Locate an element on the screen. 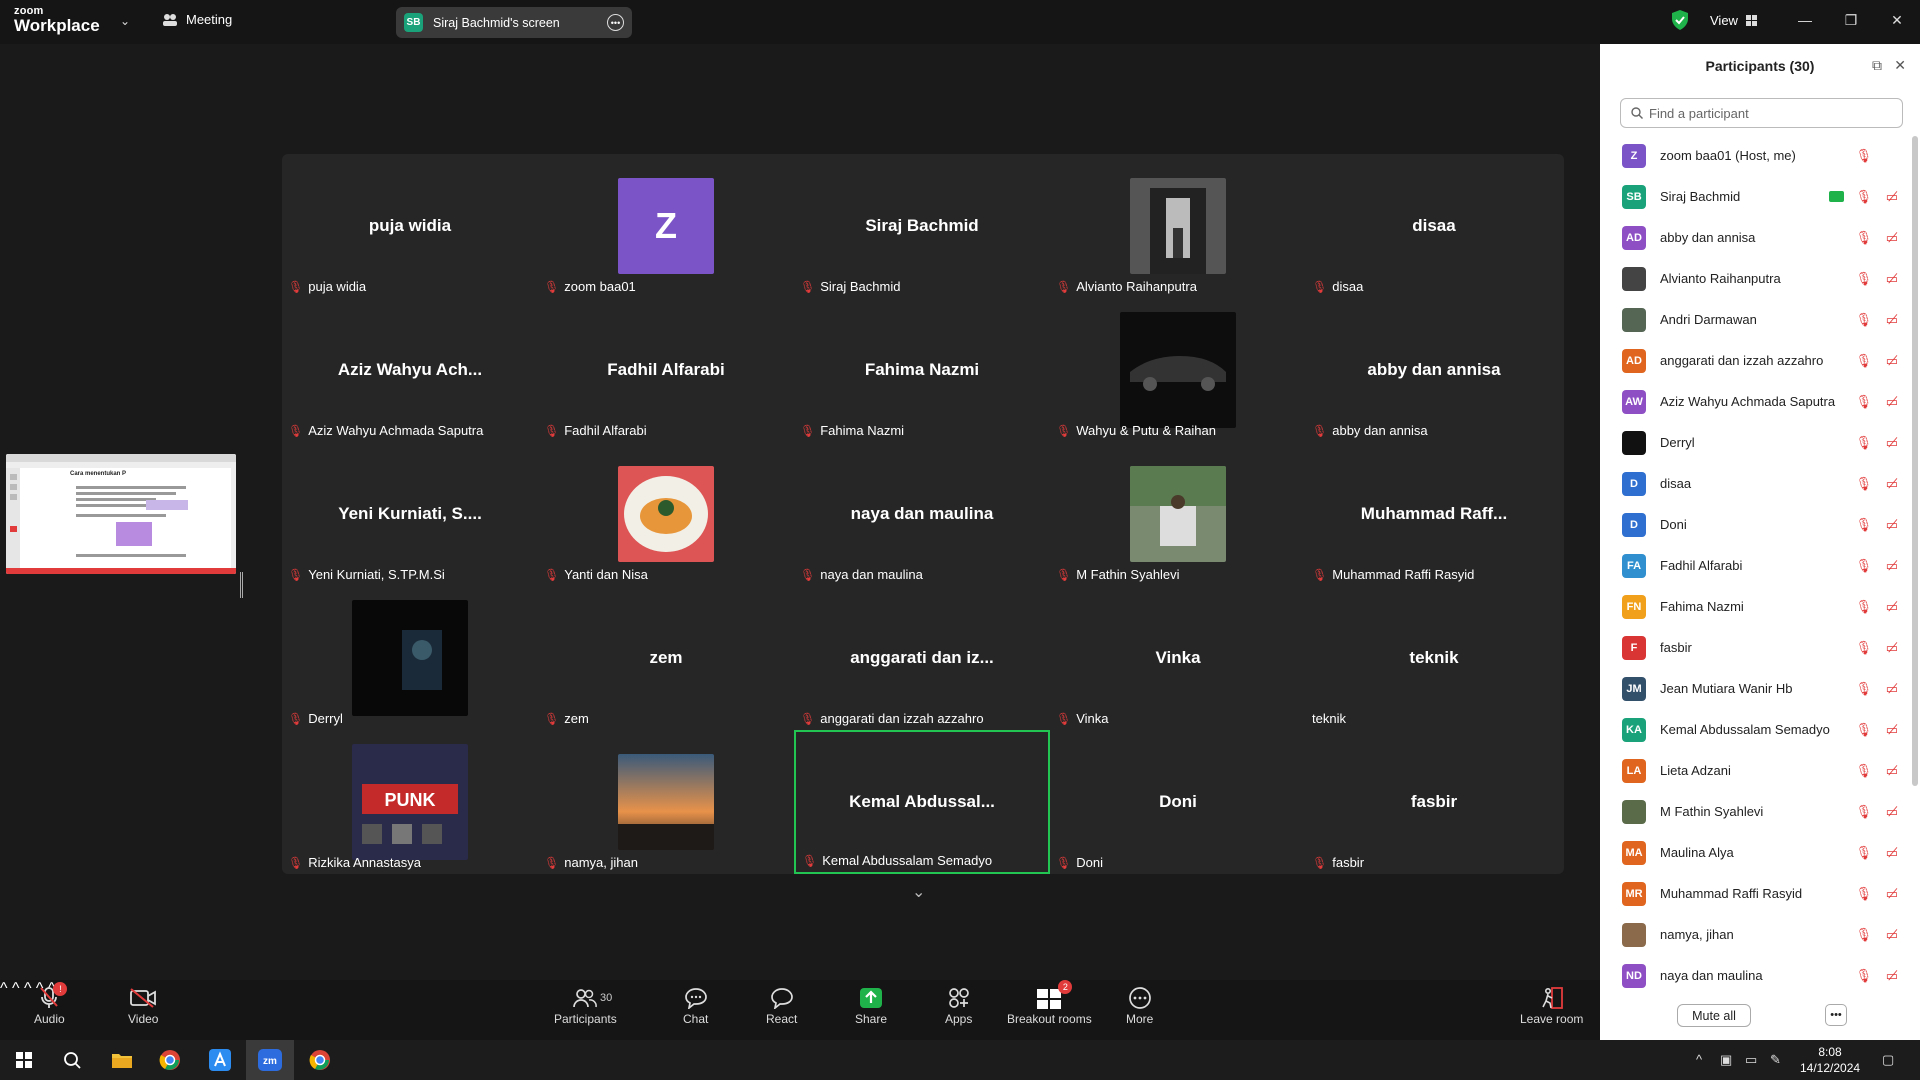 The image size is (1920, 1080). chat-button: Chat is located at coordinates (695, 1005).